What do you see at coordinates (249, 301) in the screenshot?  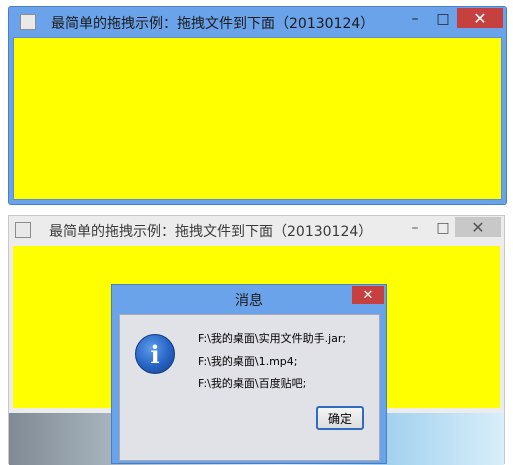 I see `dialog-title: 消息` at bounding box center [249, 301].